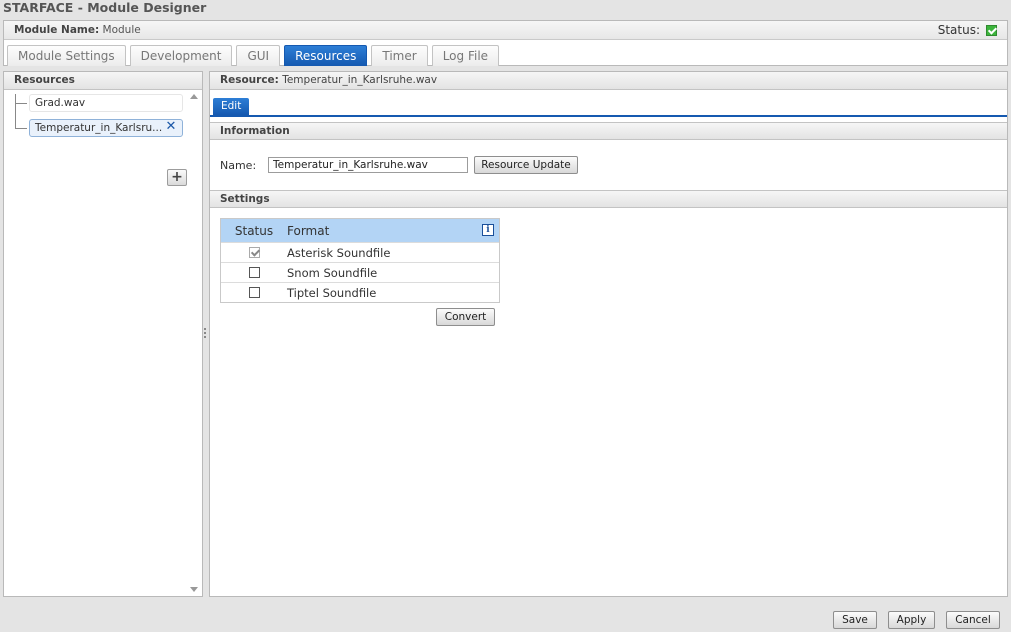 The height and width of the screenshot is (632, 1011). Describe the element at coordinates (258, 55) in the screenshot. I see `tab-gui: GUI` at that location.